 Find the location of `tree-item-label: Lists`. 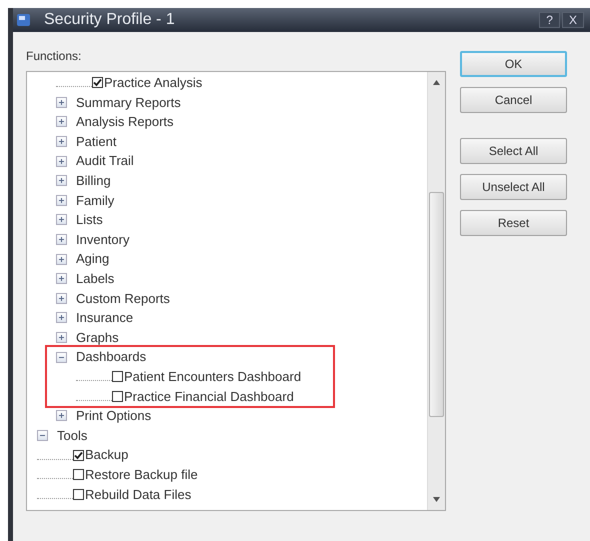

tree-item-label: Lists is located at coordinates (89, 220).